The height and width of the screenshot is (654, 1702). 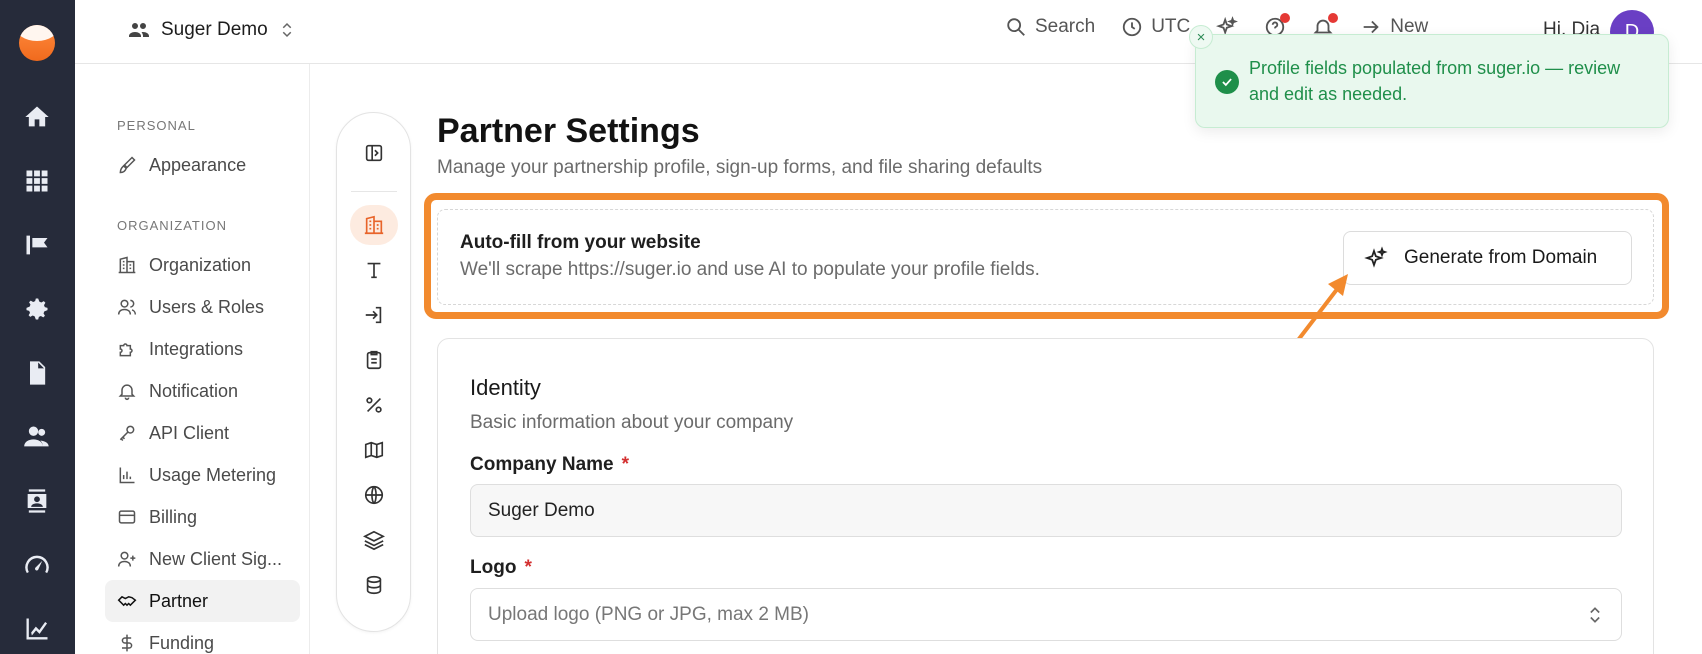 I want to click on generate-from-domain-button: Generate from Domain, so click(x=1487, y=258).